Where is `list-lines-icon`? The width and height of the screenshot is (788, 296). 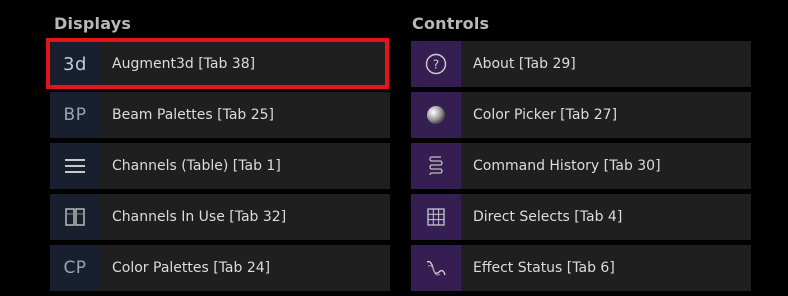 list-lines-icon is located at coordinates (75, 166).